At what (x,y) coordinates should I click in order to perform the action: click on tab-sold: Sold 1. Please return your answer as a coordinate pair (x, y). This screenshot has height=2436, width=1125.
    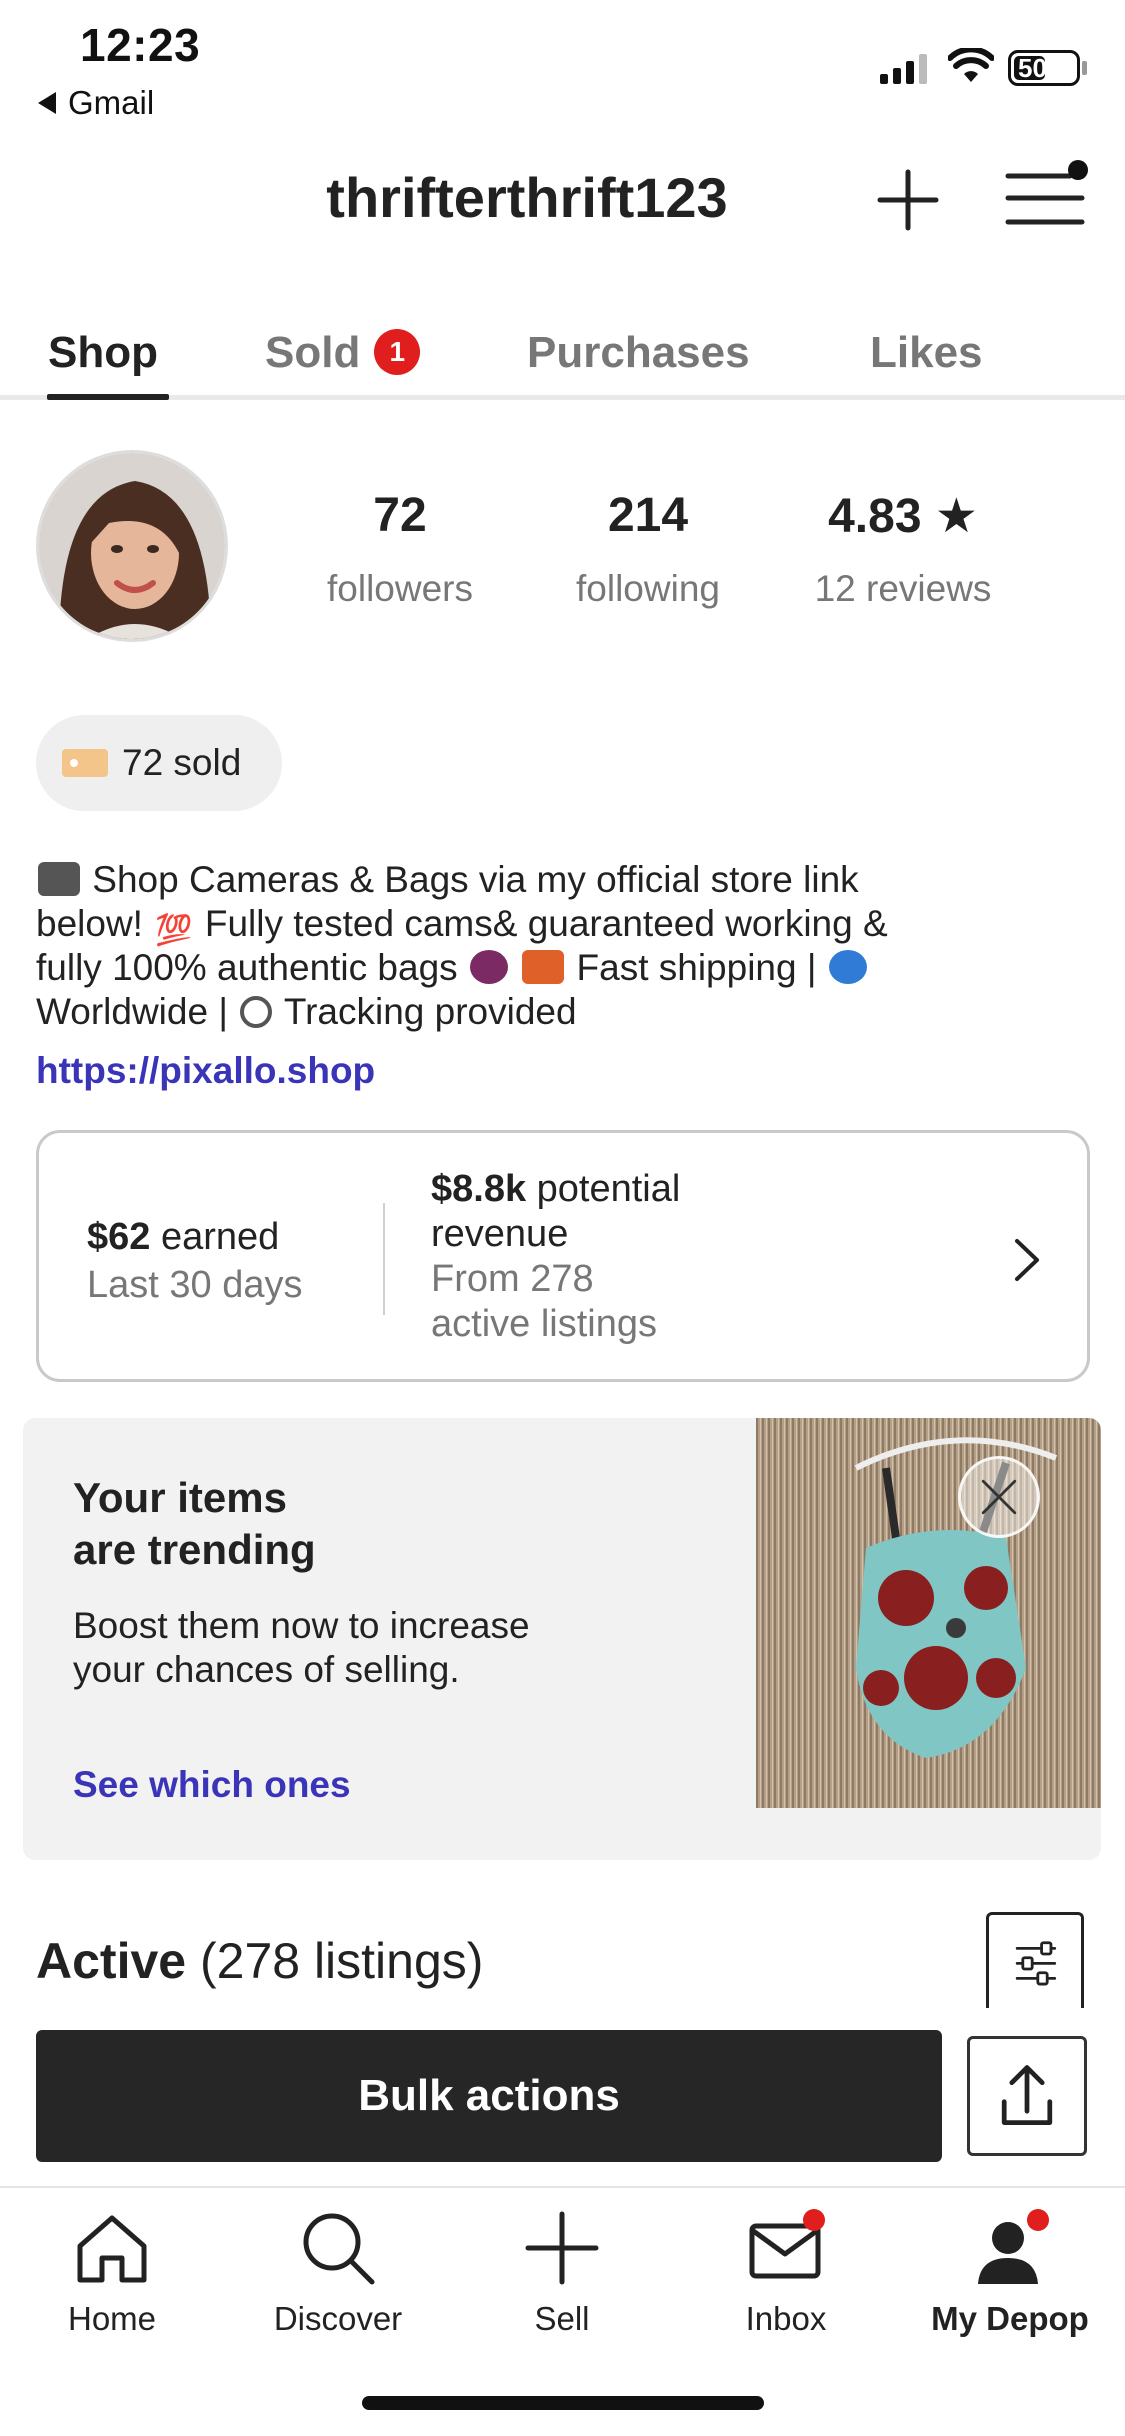
    Looking at the image, I should click on (343, 353).